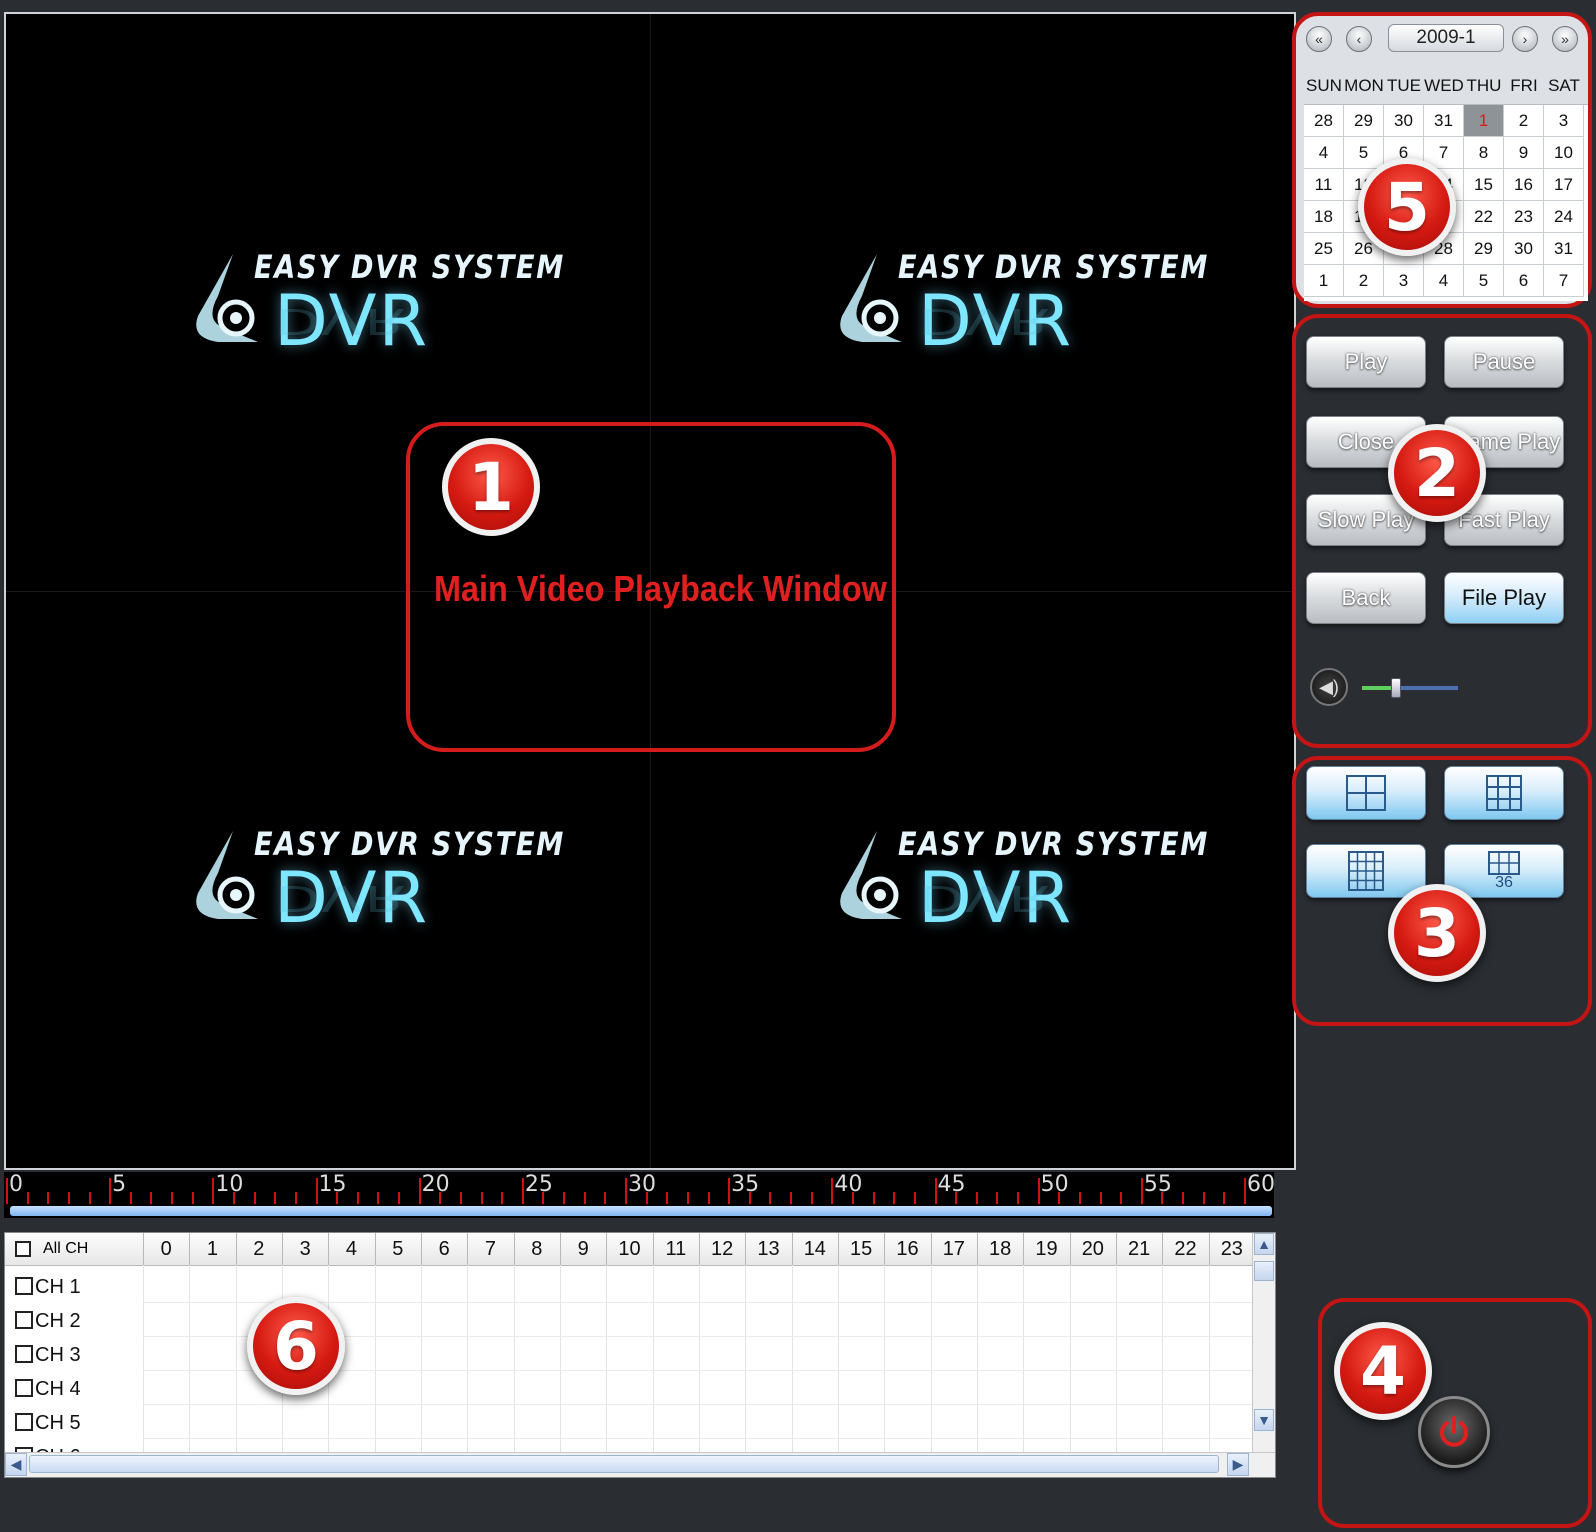  What do you see at coordinates (624, 1464) in the screenshot?
I see `horizontal-scroll-thumb` at bounding box center [624, 1464].